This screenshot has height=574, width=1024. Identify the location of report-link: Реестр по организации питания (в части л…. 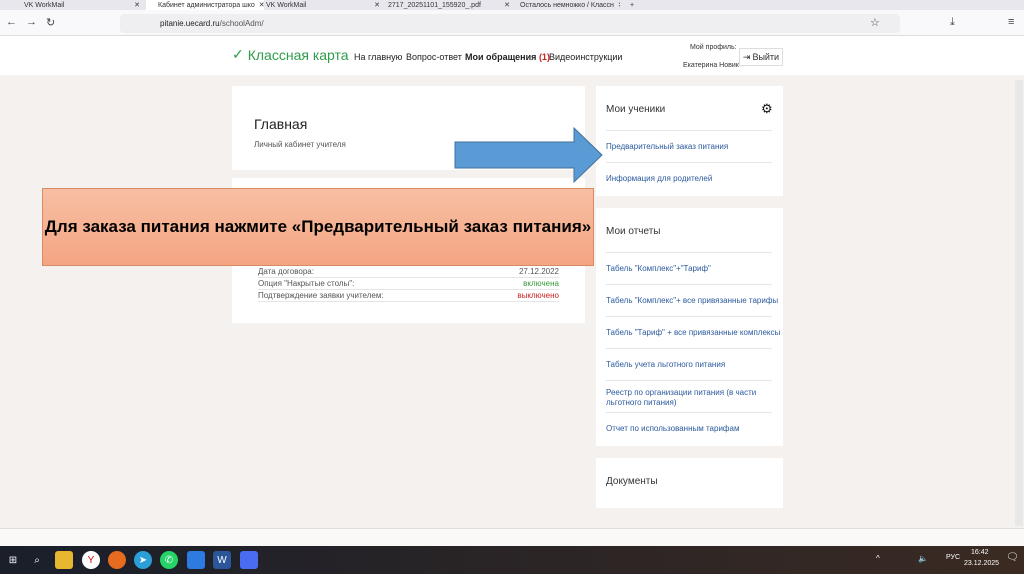
(691, 398).